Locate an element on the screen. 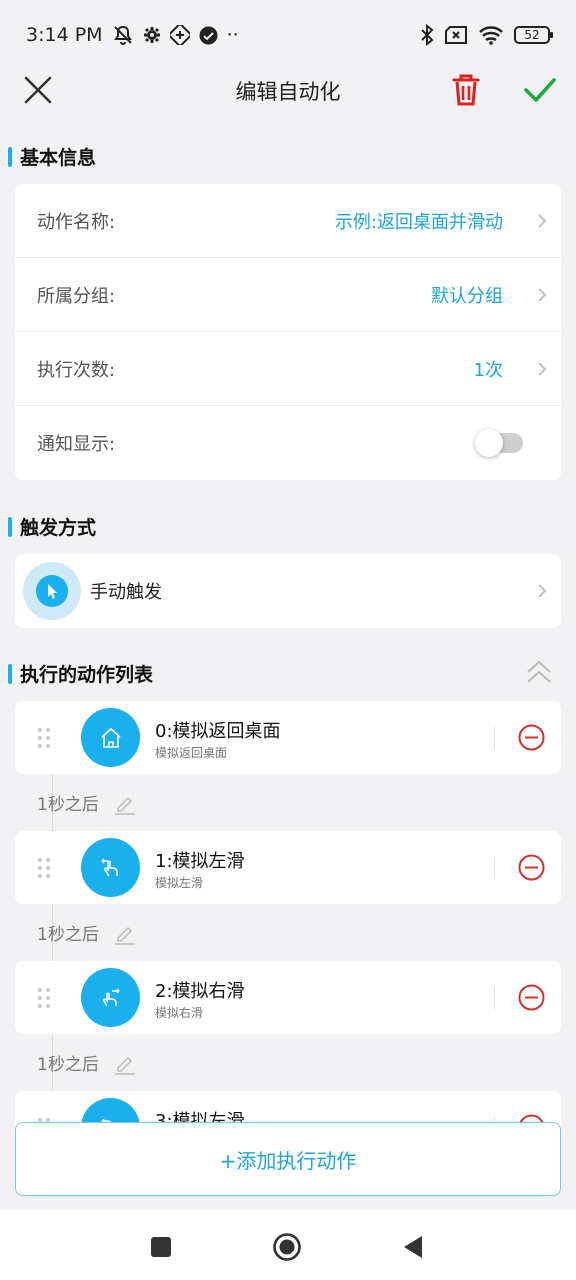 Image resolution: width=576 pixels, height=1280 pixels. exec-count-label: 执行次数: is located at coordinates (76, 370).